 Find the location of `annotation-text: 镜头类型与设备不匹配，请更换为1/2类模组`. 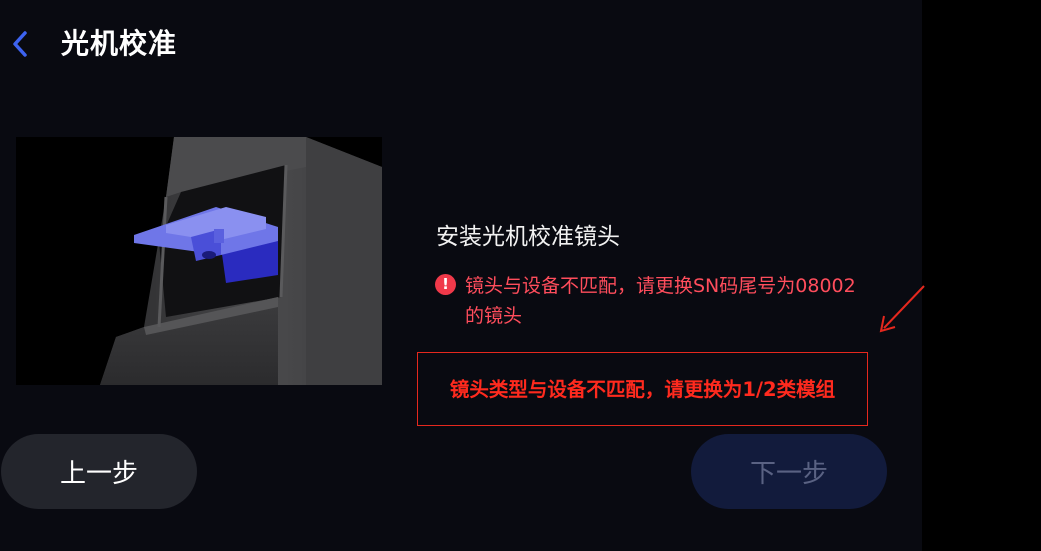

annotation-text: 镜头类型与设备不匹配，请更换为1/2类模组 is located at coordinates (642, 389).